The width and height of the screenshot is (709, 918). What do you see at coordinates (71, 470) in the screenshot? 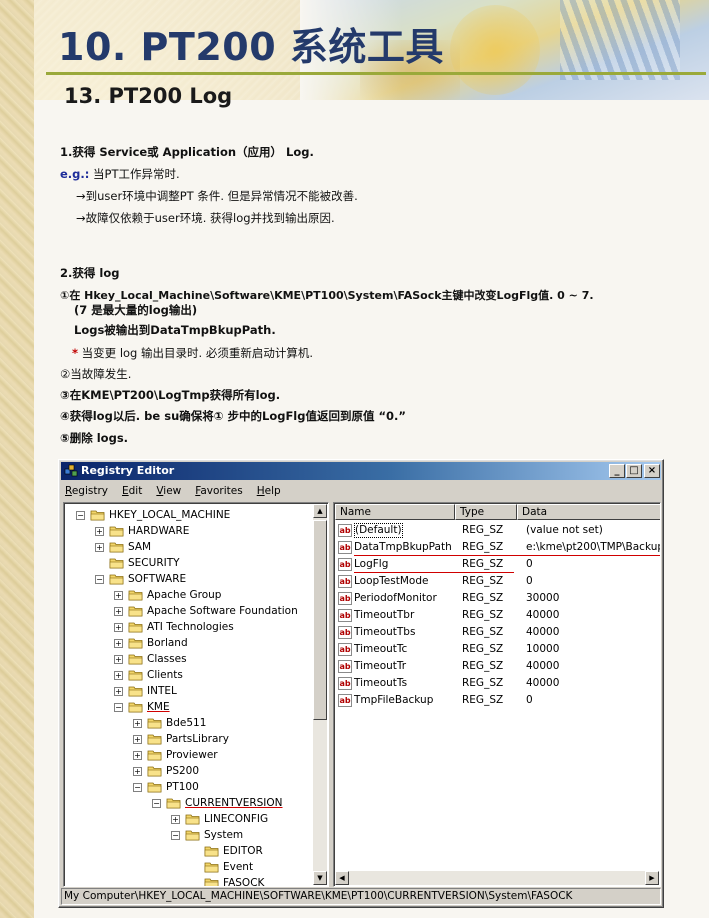
I see `registry-editor-icon` at bounding box center [71, 470].